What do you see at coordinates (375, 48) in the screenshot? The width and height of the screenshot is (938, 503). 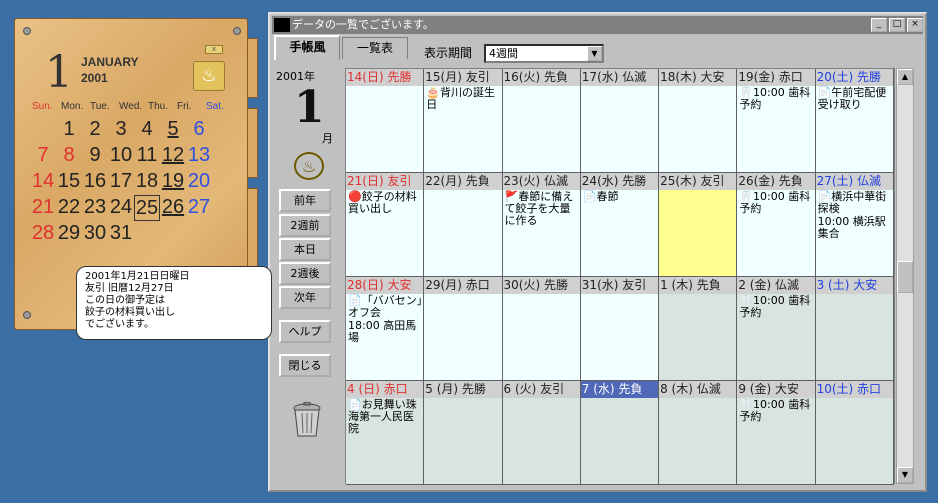 I see `tab-list: 一覧表` at bounding box center [375, 48].